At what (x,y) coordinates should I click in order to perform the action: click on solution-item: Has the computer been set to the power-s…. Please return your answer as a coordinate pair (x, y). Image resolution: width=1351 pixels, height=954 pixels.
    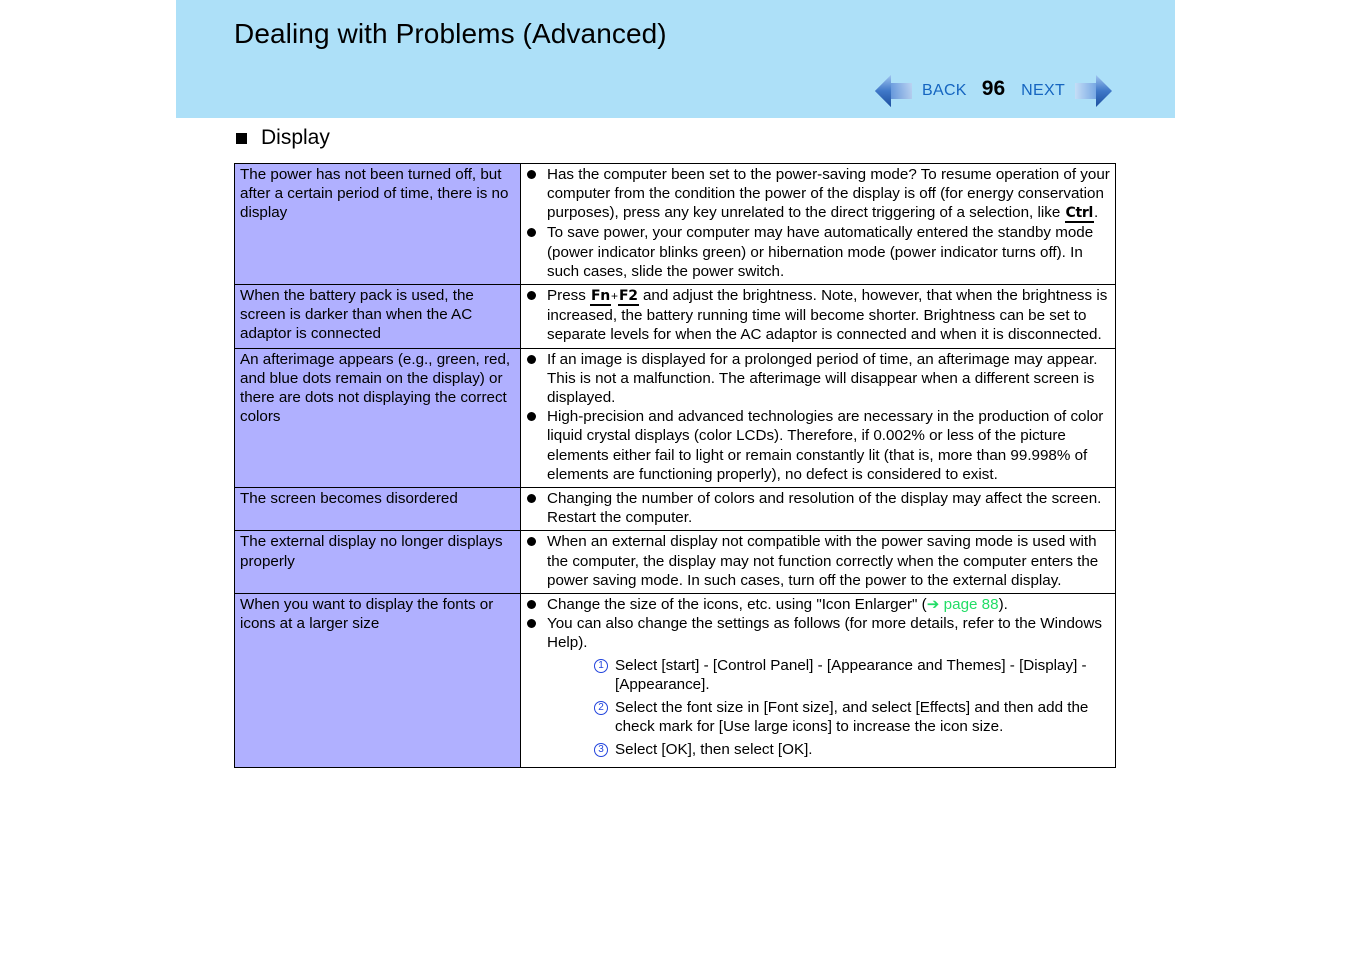
    Looking at the image, I should click on (818, 194).